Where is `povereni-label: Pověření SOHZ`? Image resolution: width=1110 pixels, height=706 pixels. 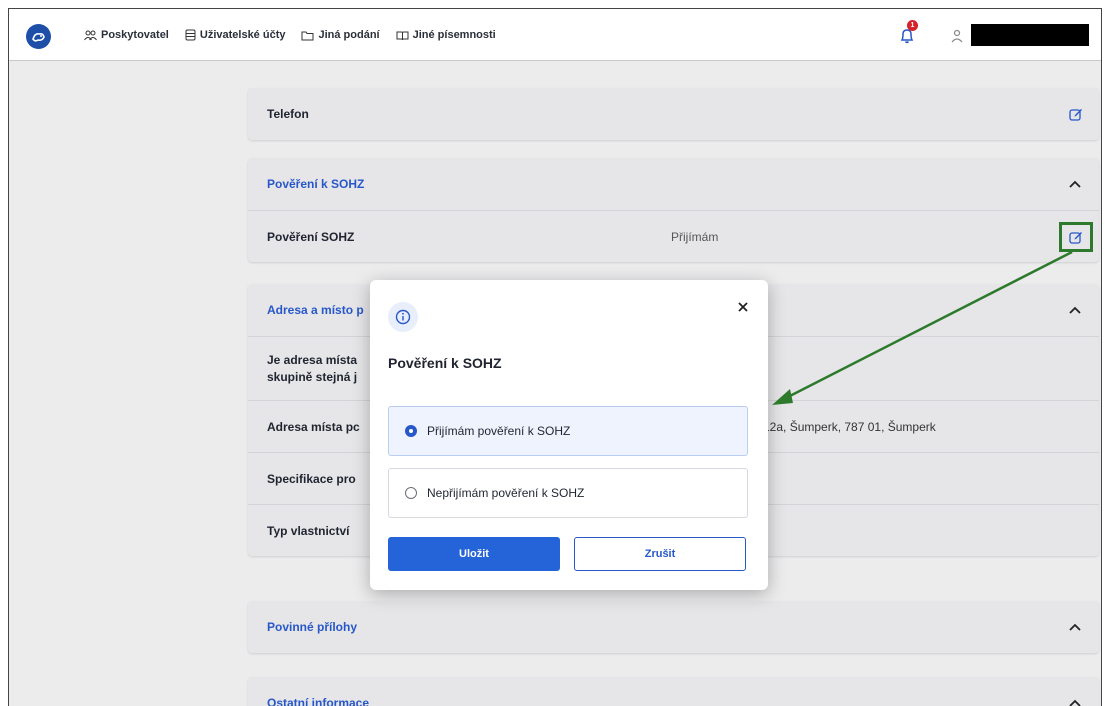 povereni-label: Pověření SOHZ is located at coordinates (311, 236).